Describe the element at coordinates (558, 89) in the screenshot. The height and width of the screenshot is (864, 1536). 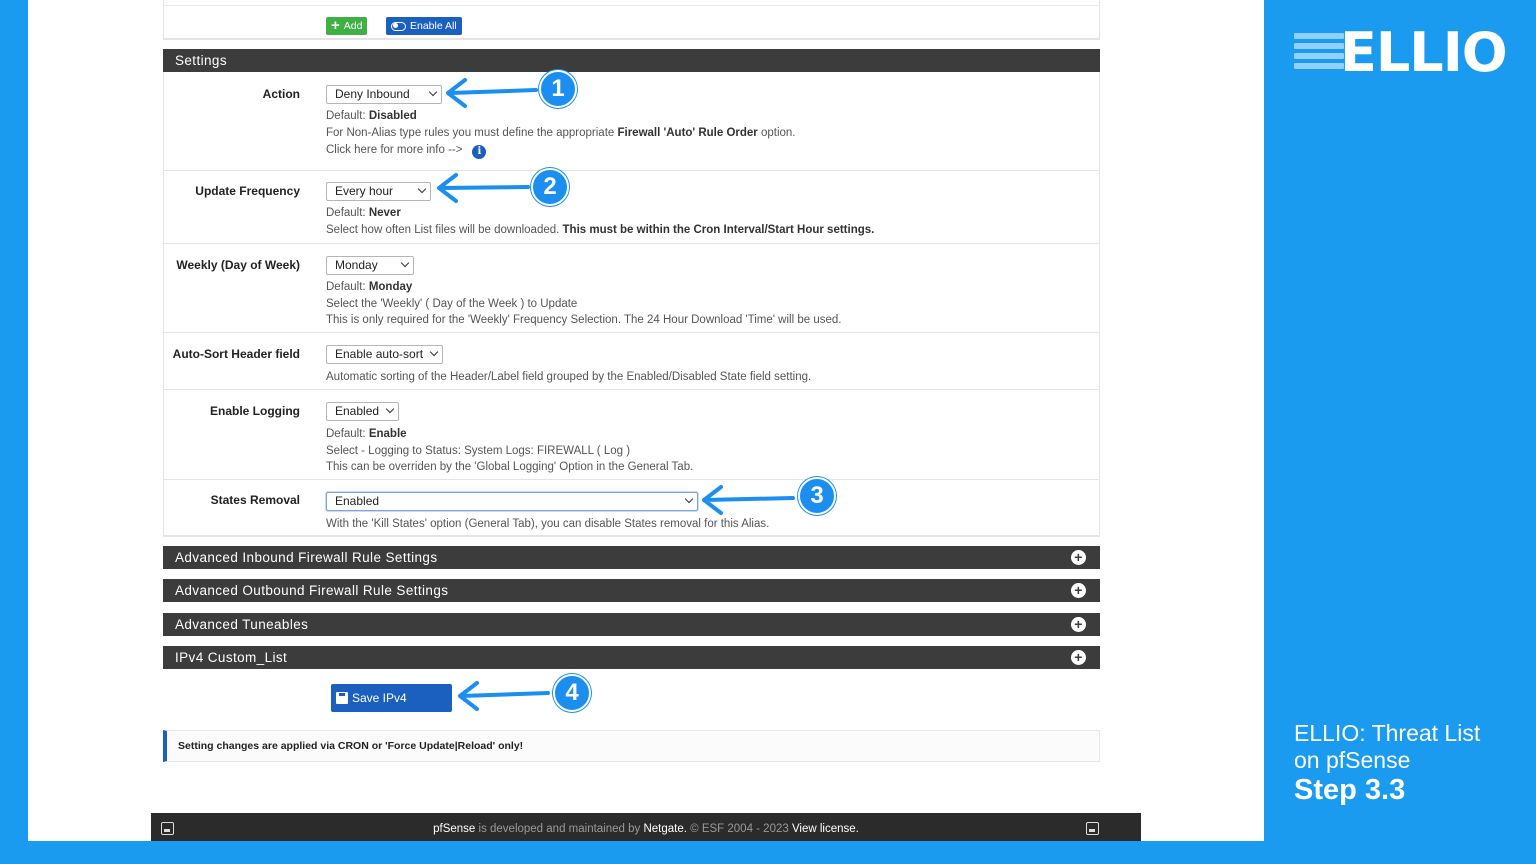
I see `annotation-badge-1: 1` at that location.